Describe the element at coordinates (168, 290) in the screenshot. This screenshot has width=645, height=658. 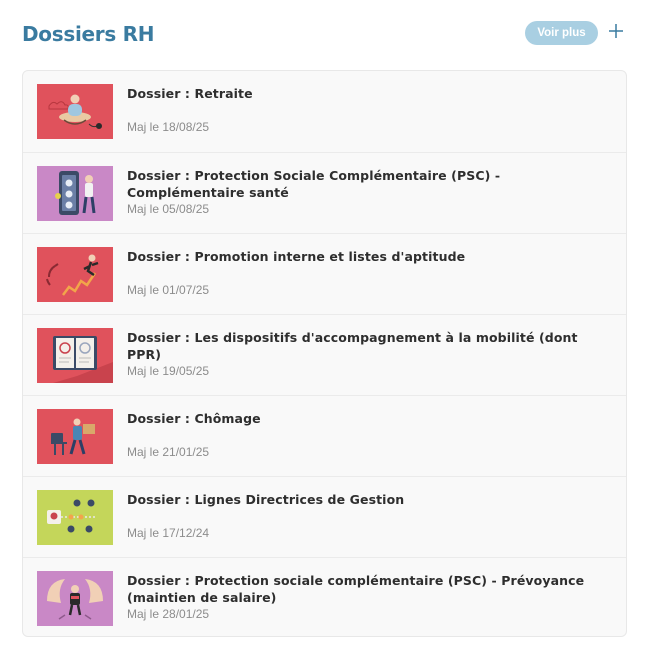
I see `dossier-date: Maj le 01/07/25` at that location.